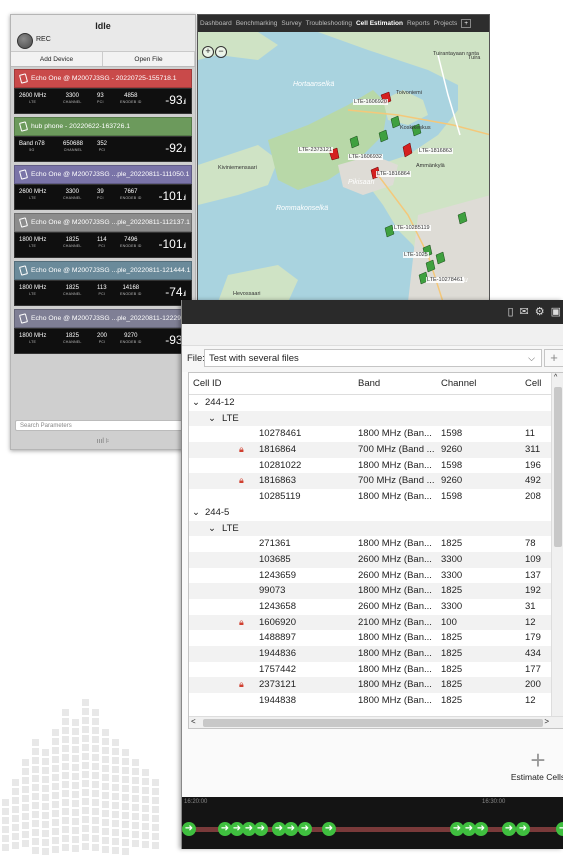 The width and height of the screenshot is (563, 855). I want to click on cell: 192, so click(533, 591).